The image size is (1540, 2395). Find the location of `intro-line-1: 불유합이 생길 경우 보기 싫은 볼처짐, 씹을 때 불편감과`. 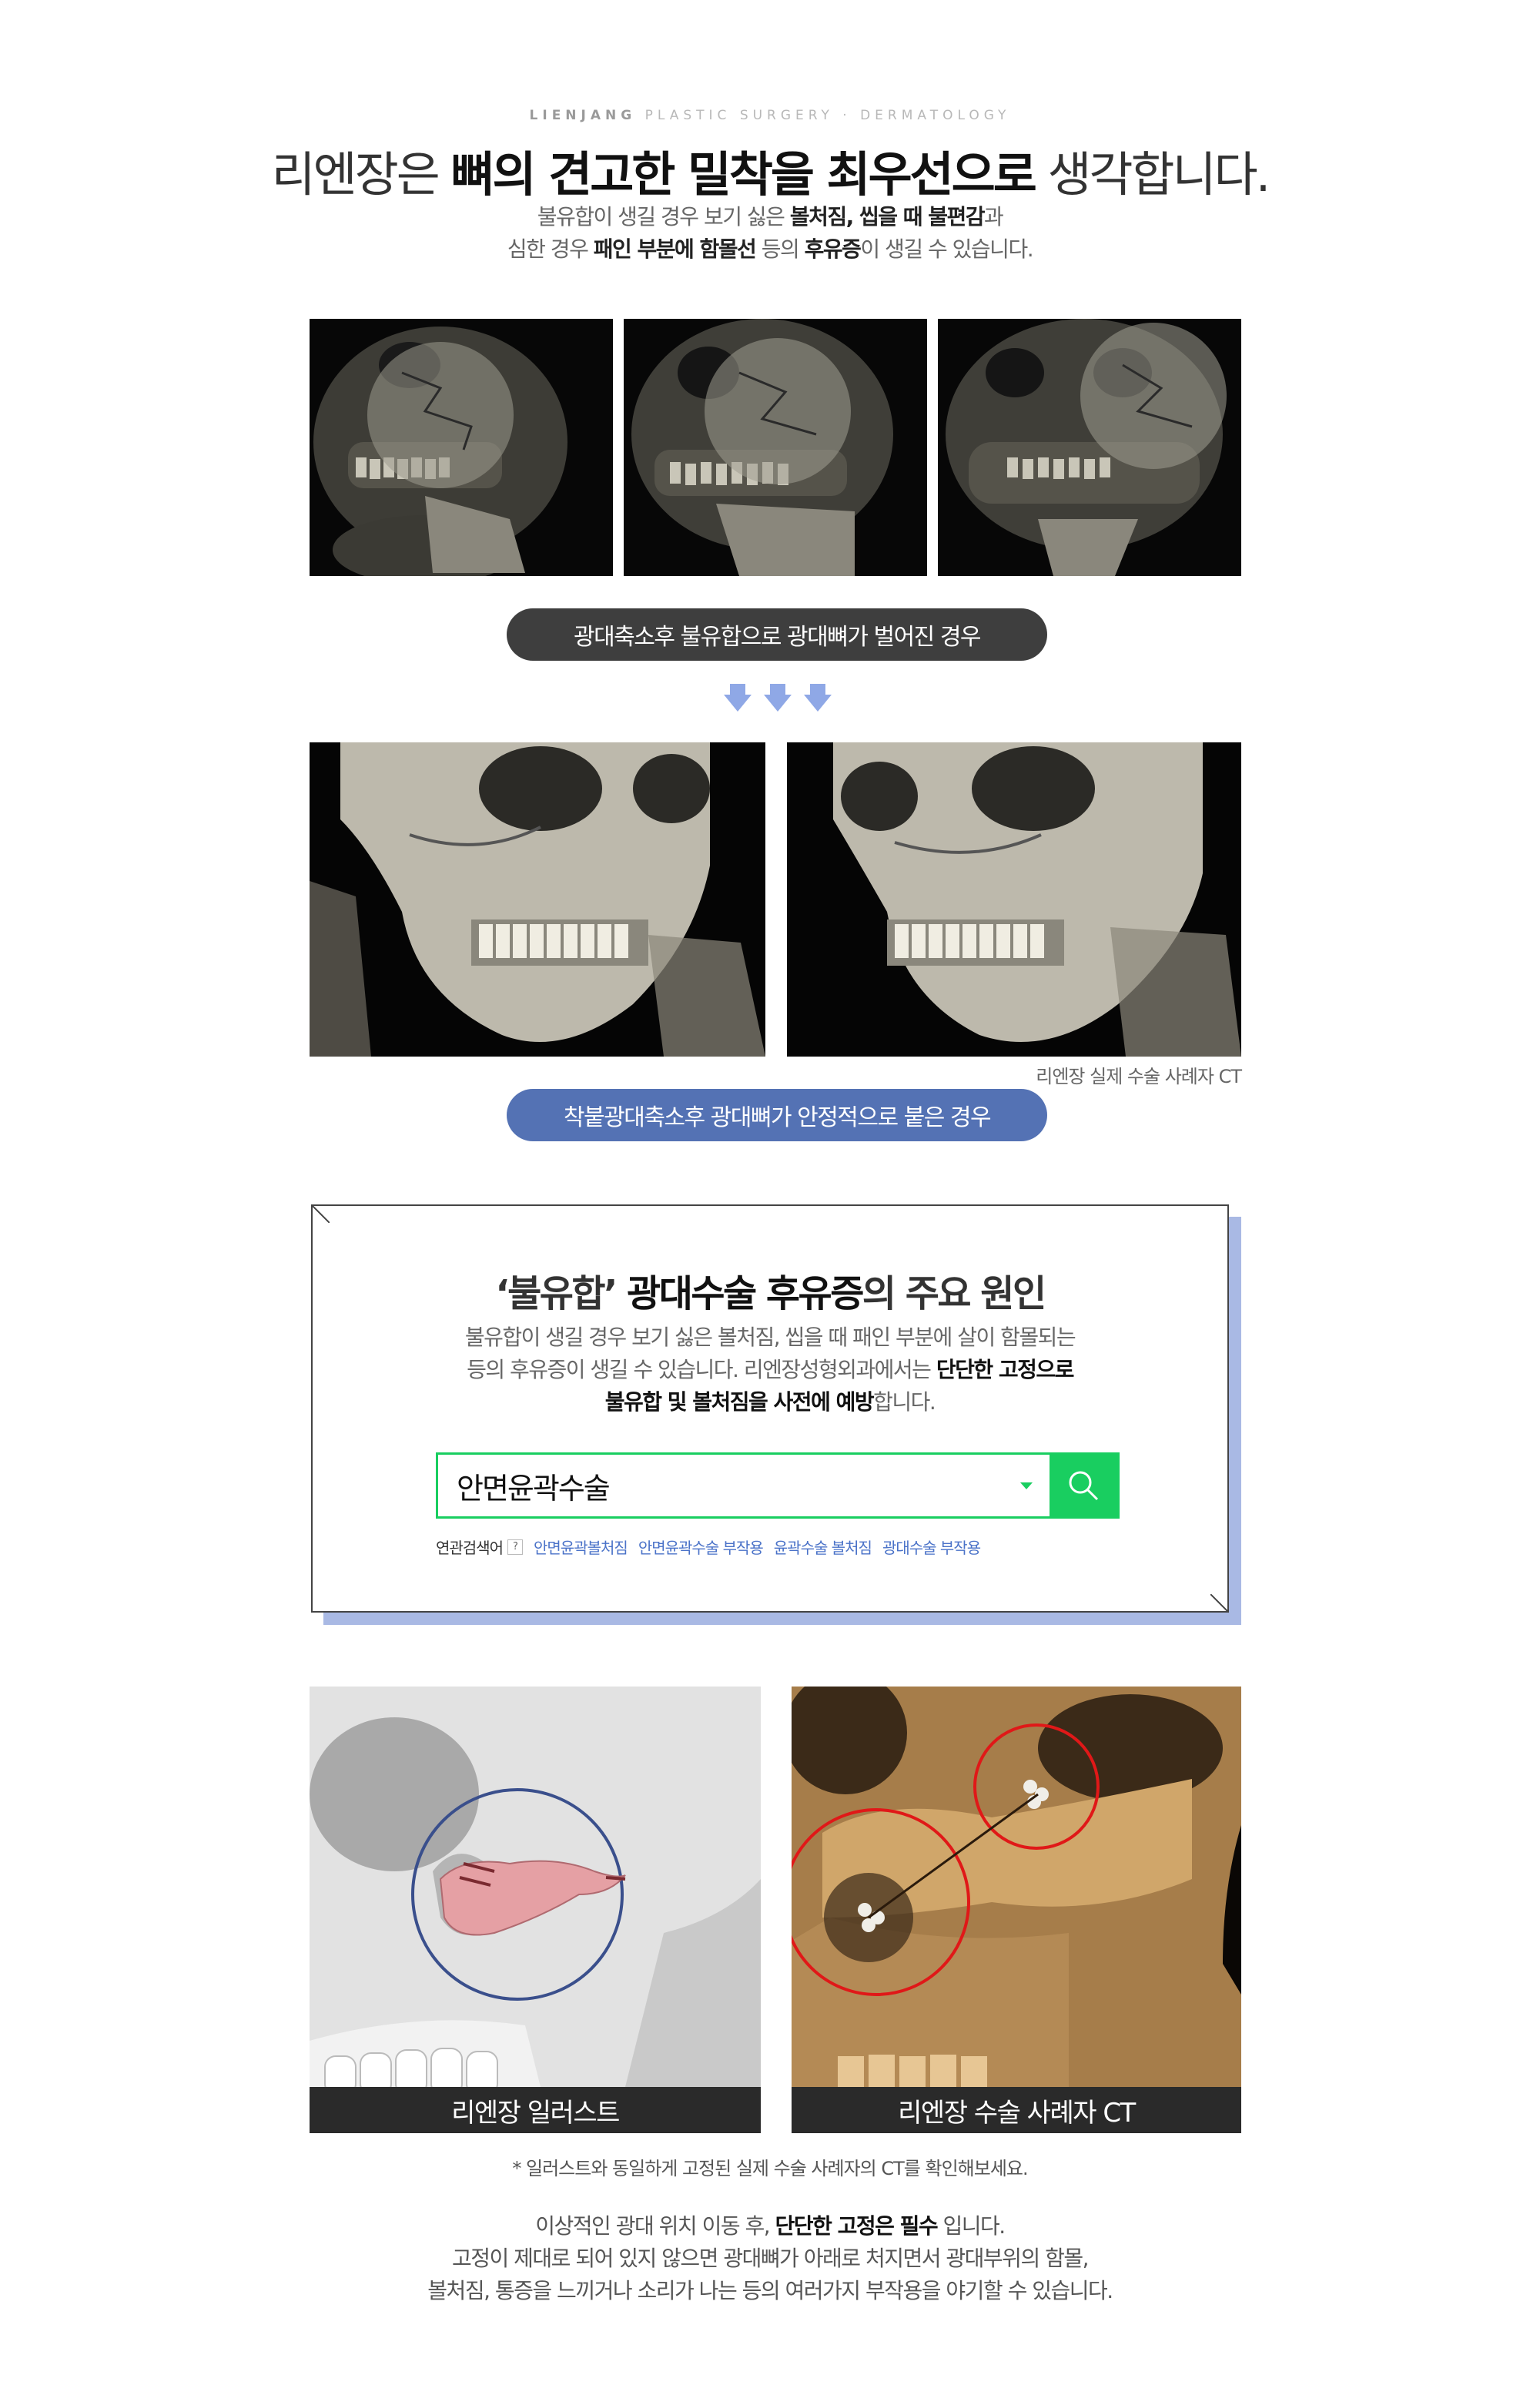

intro-line-1: 불유합이 생길 경우 보기 싫은 볼처짐, 씹을 때 불편감과 is located at coordinates (770, 216).